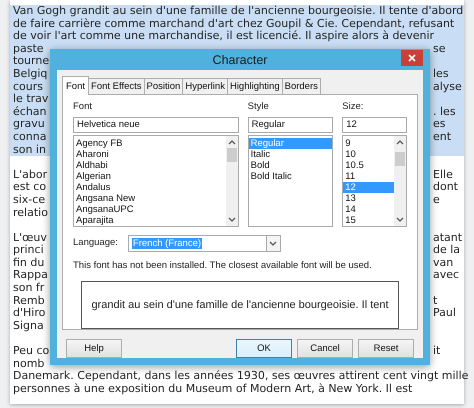 The width and height of the screenshot is (474, 408). What do you see at coordinates (290, 176) in the screenshot?
I see `list-item: Bold Italic` at bounding box center [290, 176].